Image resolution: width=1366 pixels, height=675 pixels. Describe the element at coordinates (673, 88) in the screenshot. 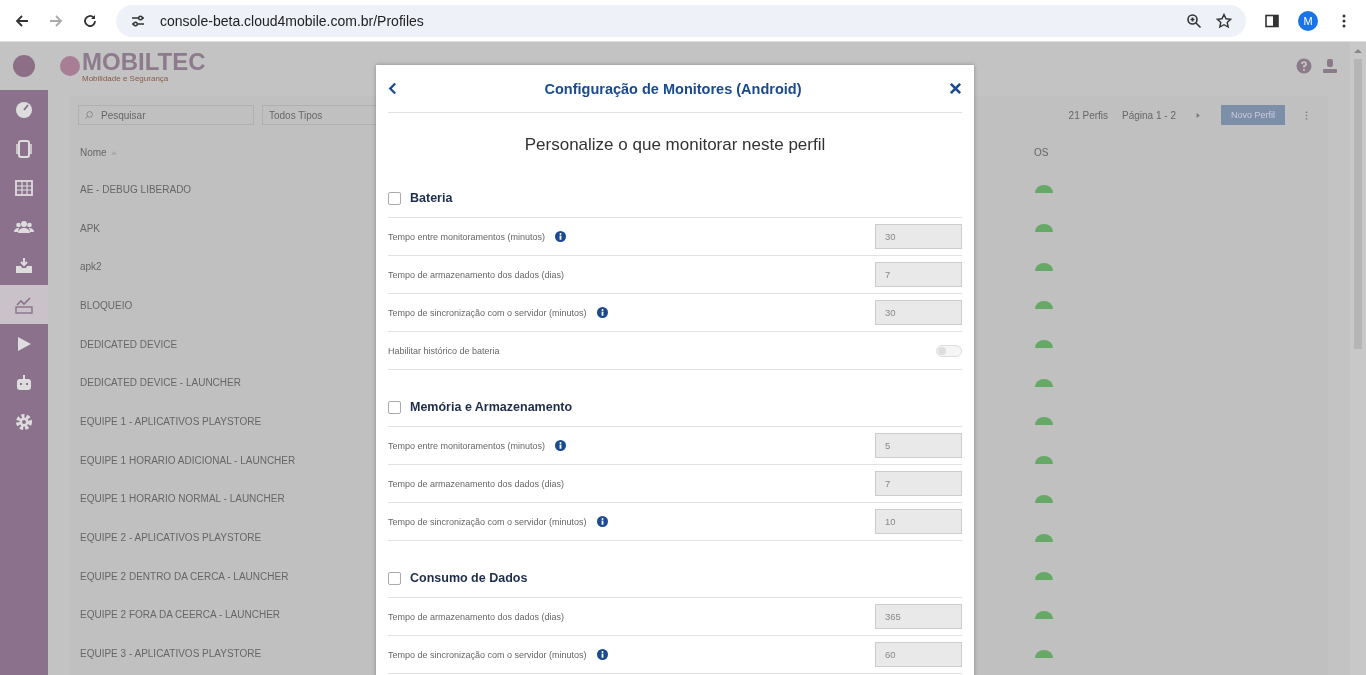

I see `dialog-title: Configuração de Monitores (Android)` at that location.